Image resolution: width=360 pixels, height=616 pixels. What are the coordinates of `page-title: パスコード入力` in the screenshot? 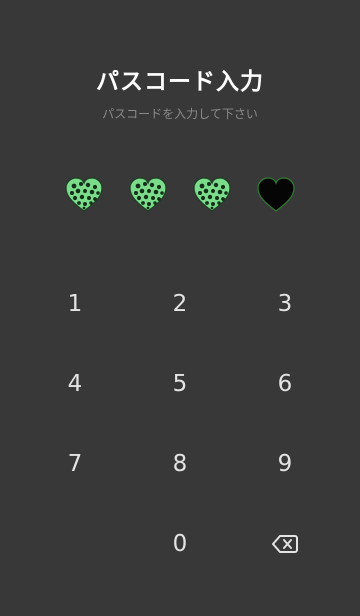 It's located at (180, 82).